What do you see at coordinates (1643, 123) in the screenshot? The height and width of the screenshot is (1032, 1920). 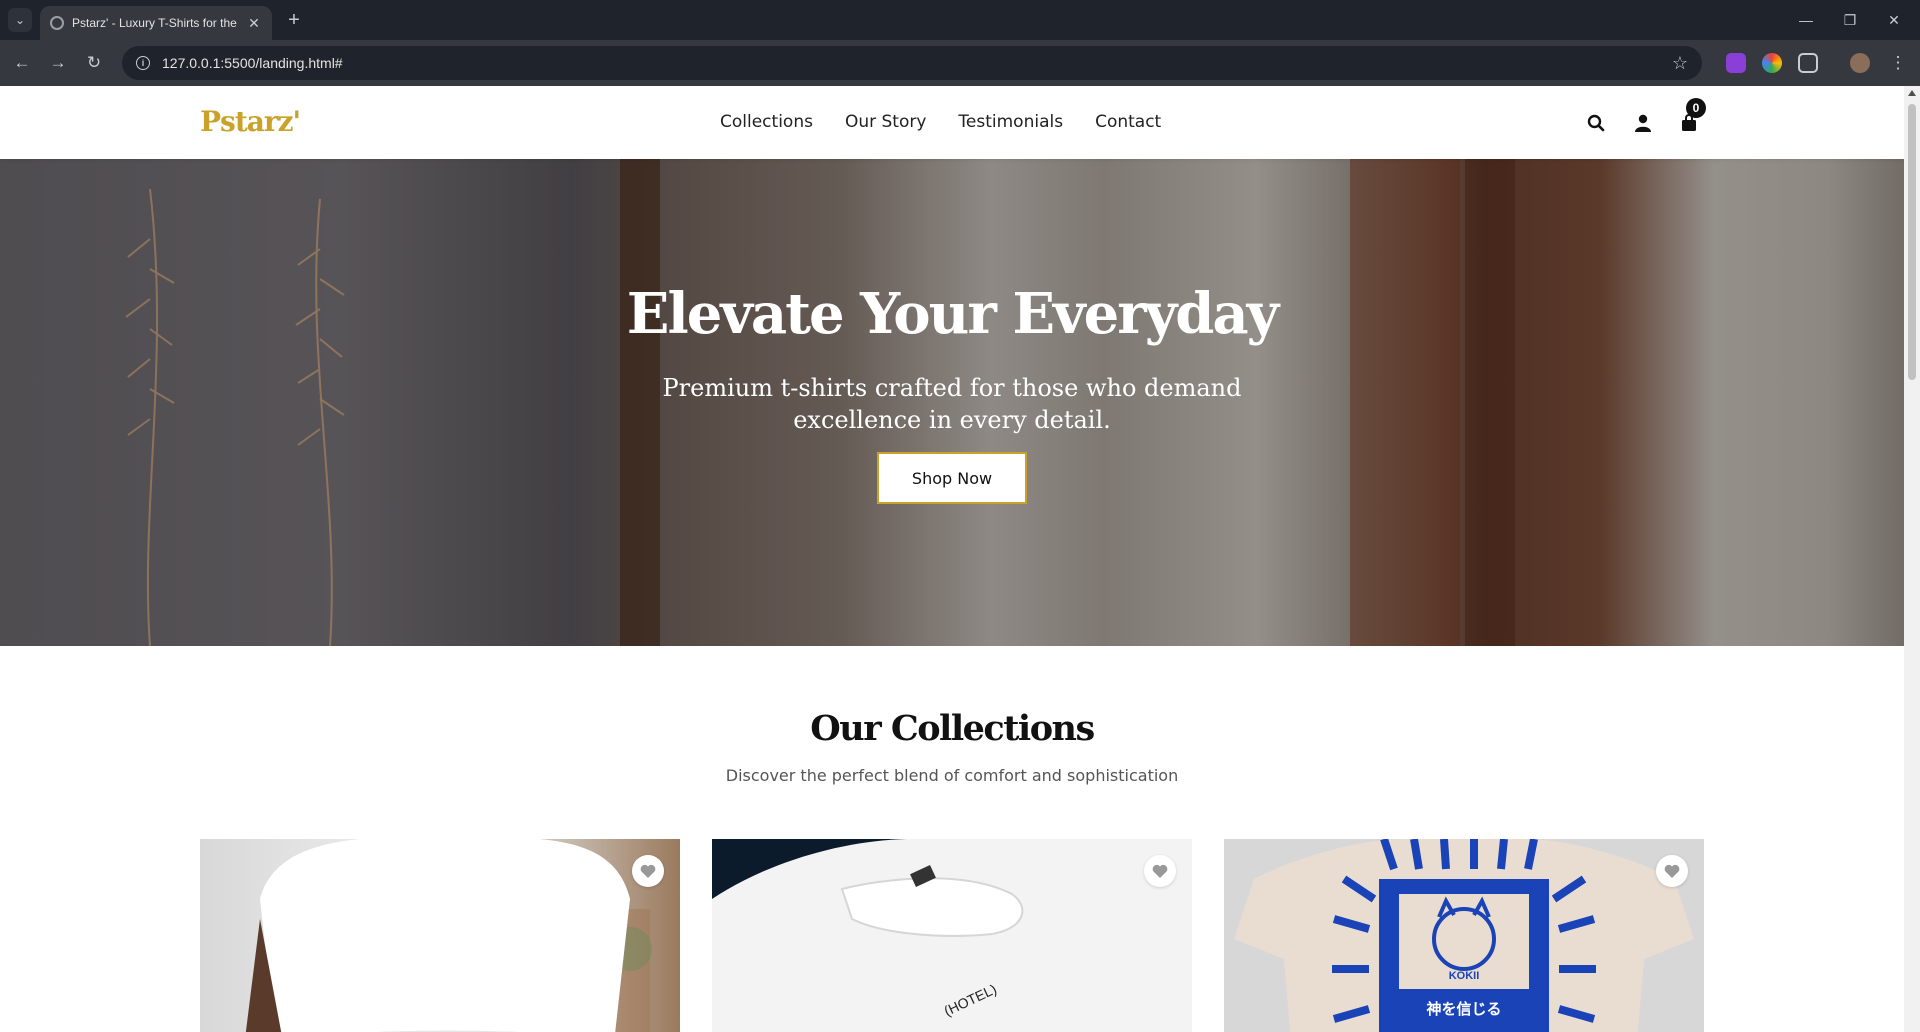 I see `user-icon` at bounding box center [1643, 123].